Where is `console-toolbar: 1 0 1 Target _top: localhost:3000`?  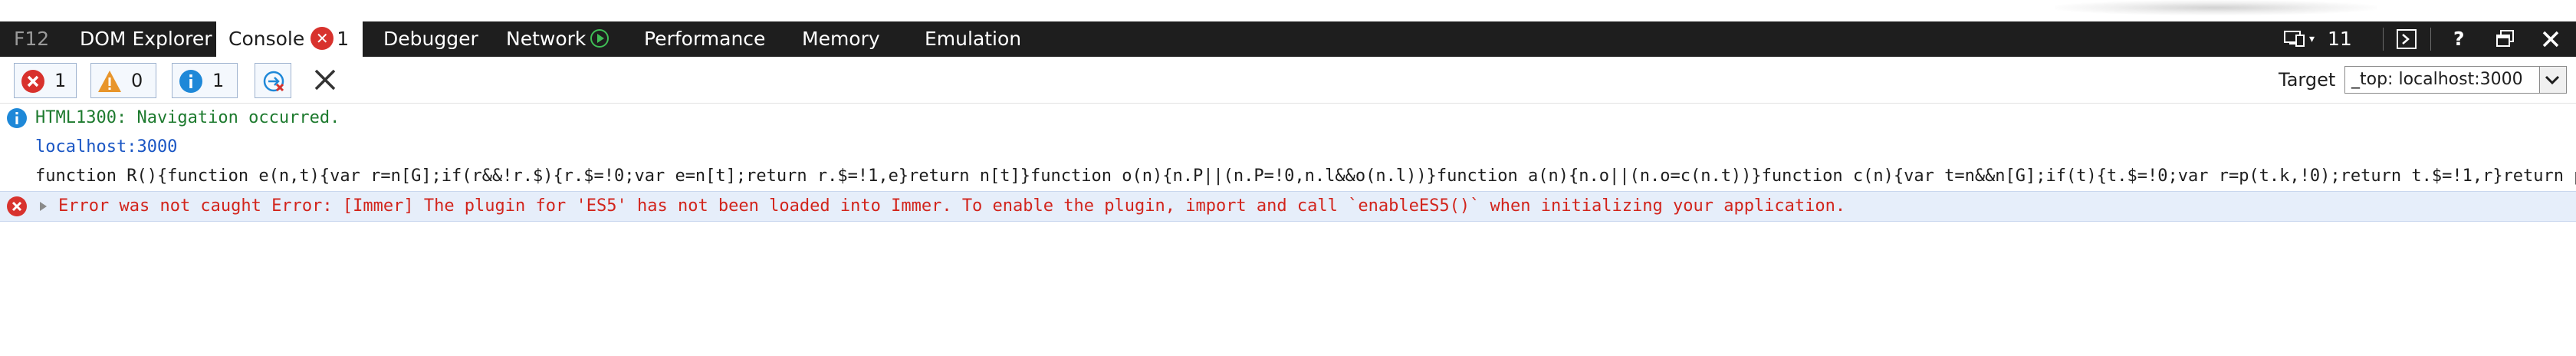 console-toolbar: 1 0 1 Target _top: localhost:3000 is located at coordinates (1288, 80).